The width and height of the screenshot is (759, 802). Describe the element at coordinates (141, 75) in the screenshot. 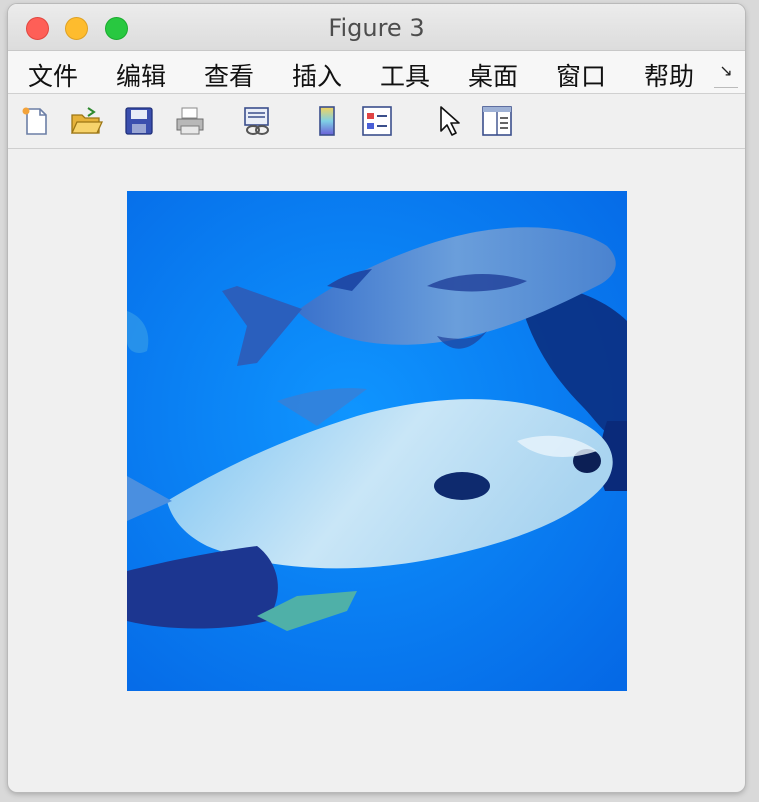

I see `menu-edit: 编辑` at that location.